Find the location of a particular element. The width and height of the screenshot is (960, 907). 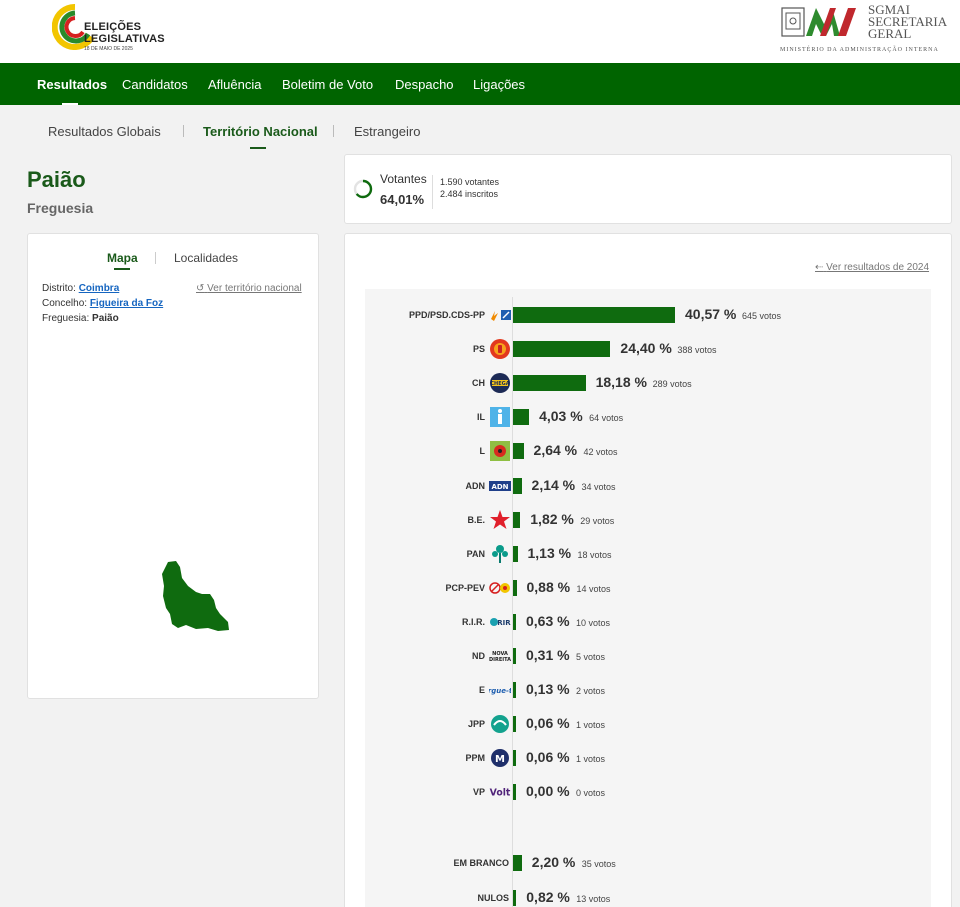

pan-logo is located at coordinates (500, 554).